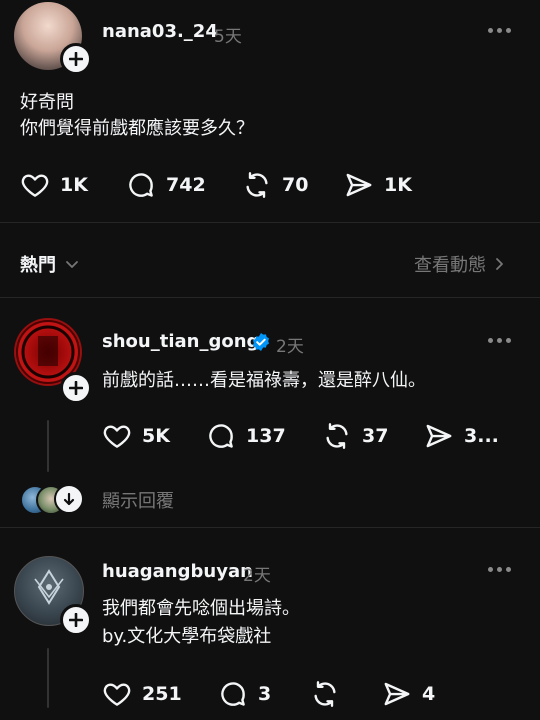 The height and width of the screenshot is (720, 540). Describe the element at coordinates (177, 571) in the screenshot. I see `reply-username: huagangbuyan` at that location.